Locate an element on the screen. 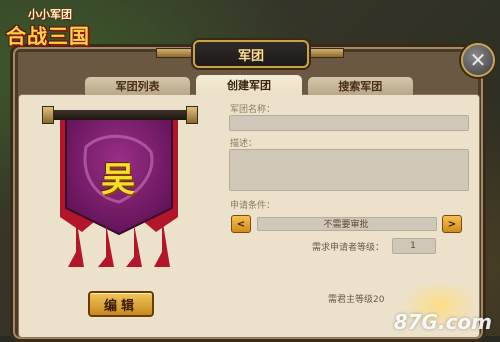  tab-search-legion: 搜索军团 is located at coordinates (360, 85).